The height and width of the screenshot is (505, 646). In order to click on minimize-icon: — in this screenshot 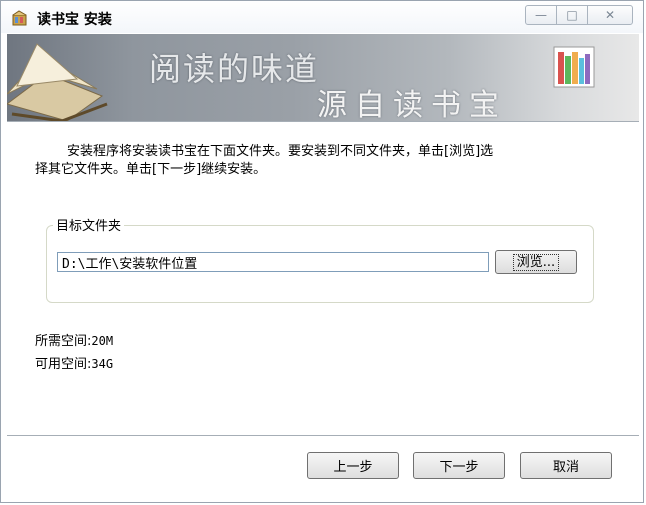, I will do `click(541, 15)`.